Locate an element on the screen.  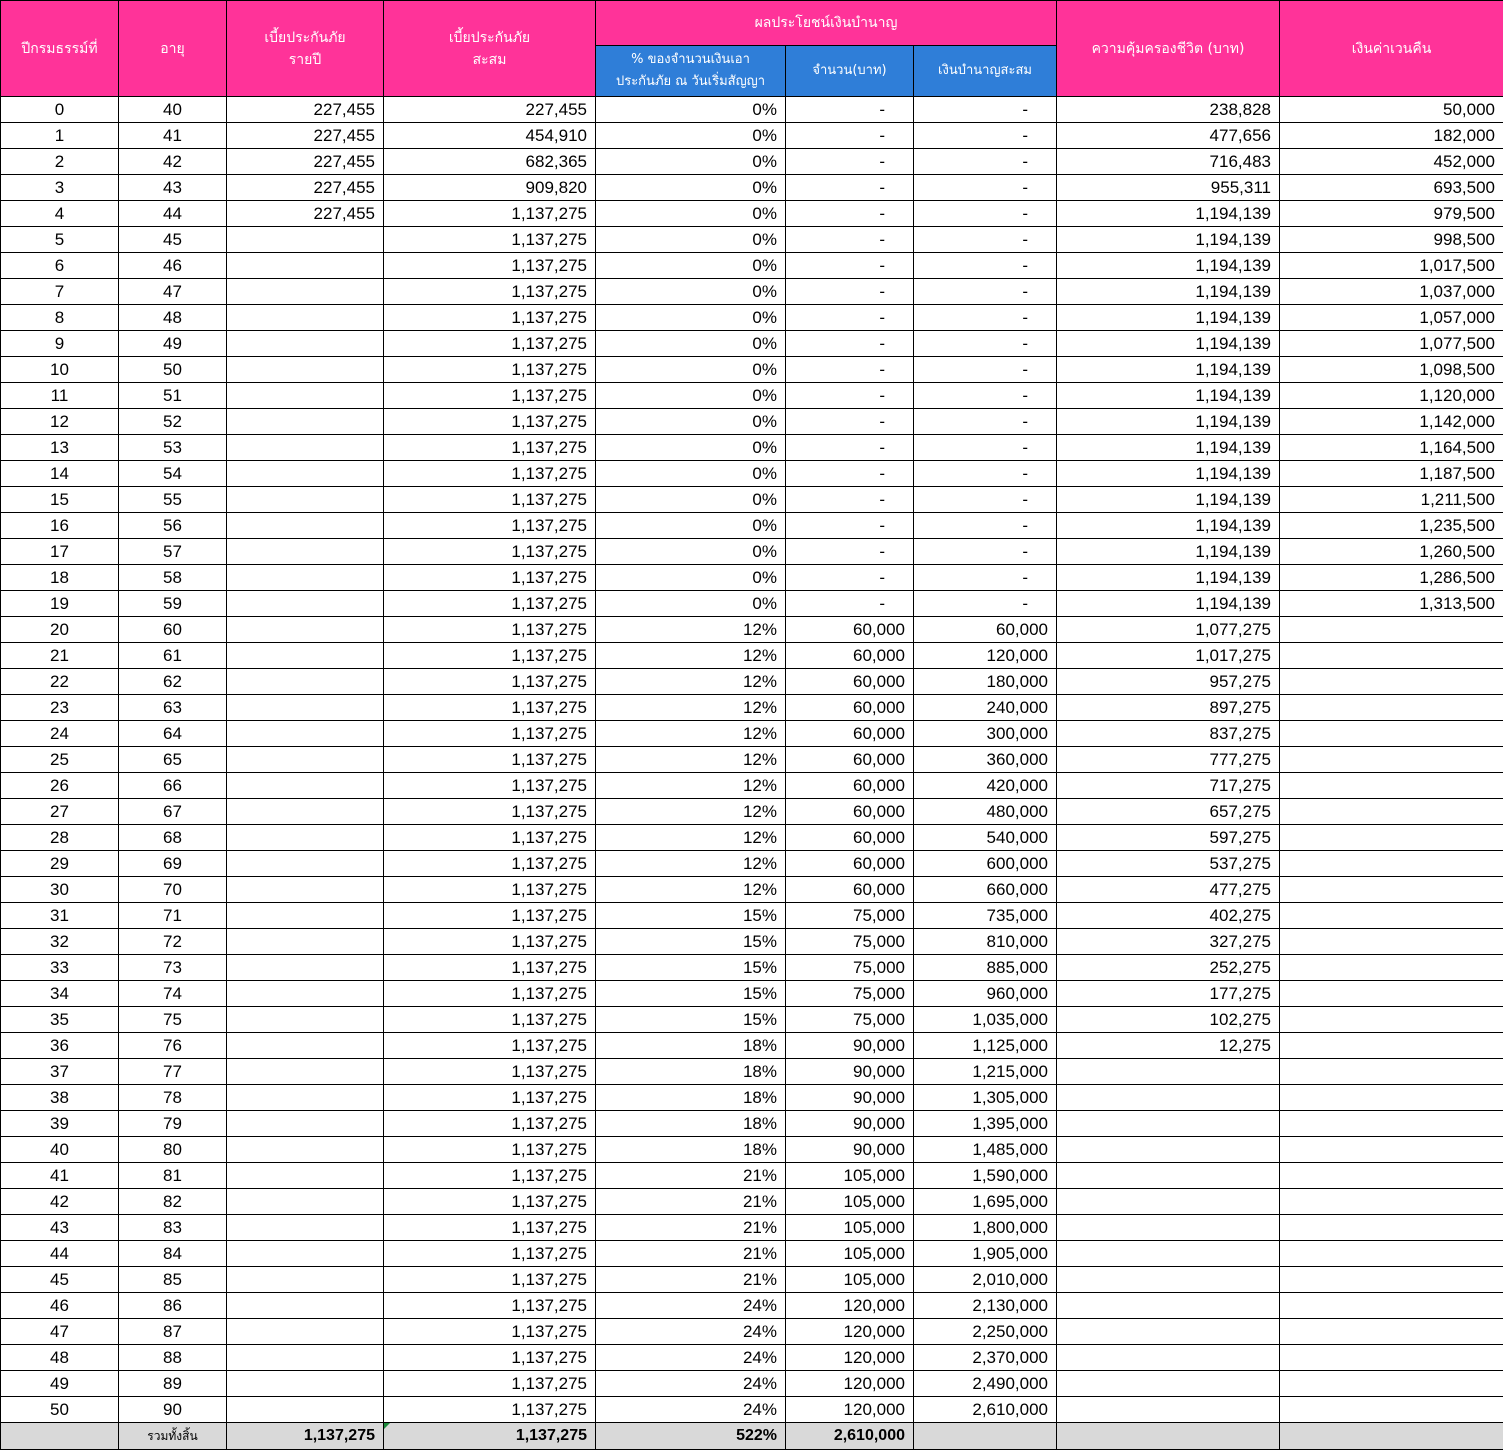
cell-surrender-value: 998,500 is located at coordinates (1391, 239).